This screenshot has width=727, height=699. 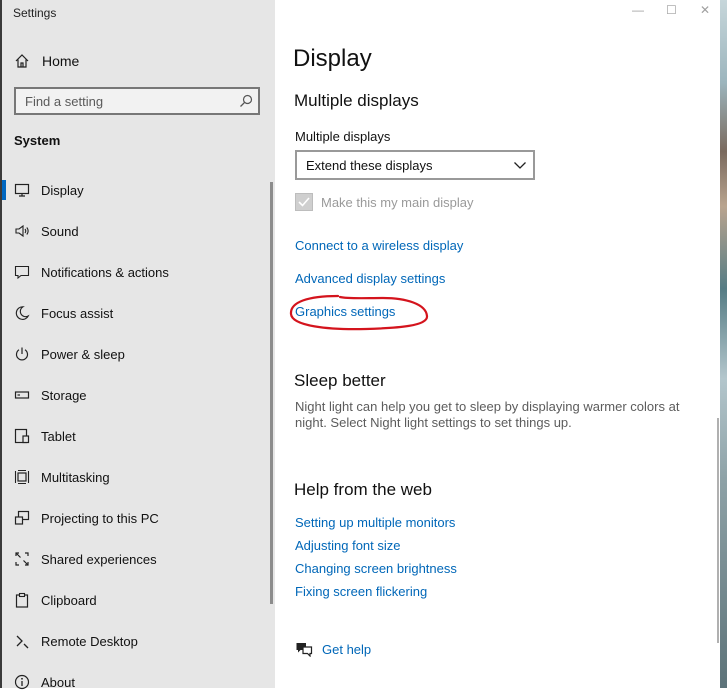 What do you see at coordinates (22, 600) in the screenshot?
I see `clipboard-icon` at bounding box center [22, 600].